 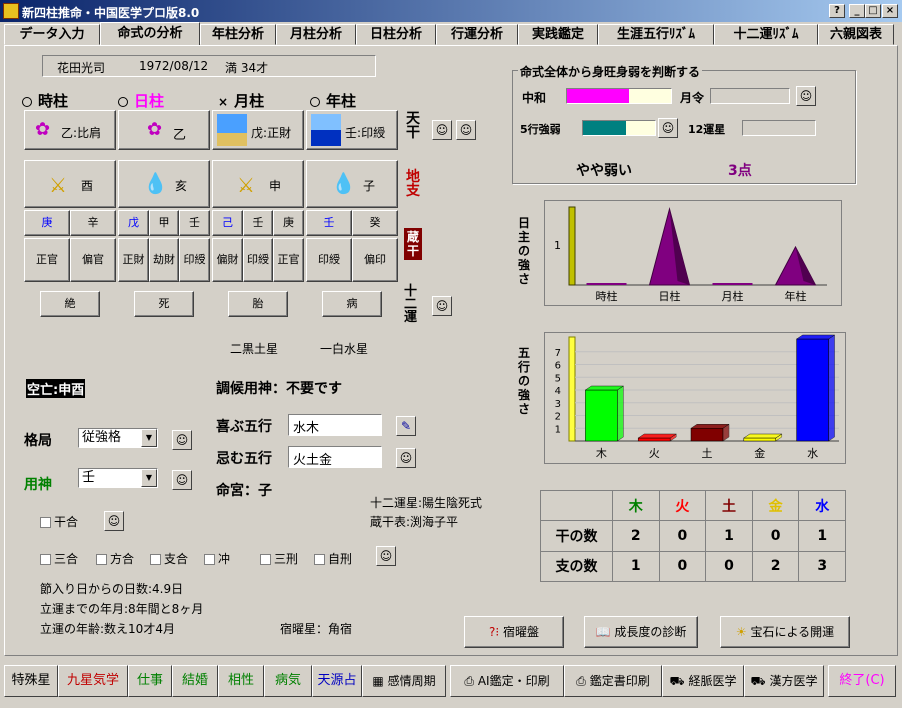 What do you see at coordinates (258, 260) in the screenshot?
I see `zokan-star-getchu-1: 印綬` at bounding box center [258, 260].